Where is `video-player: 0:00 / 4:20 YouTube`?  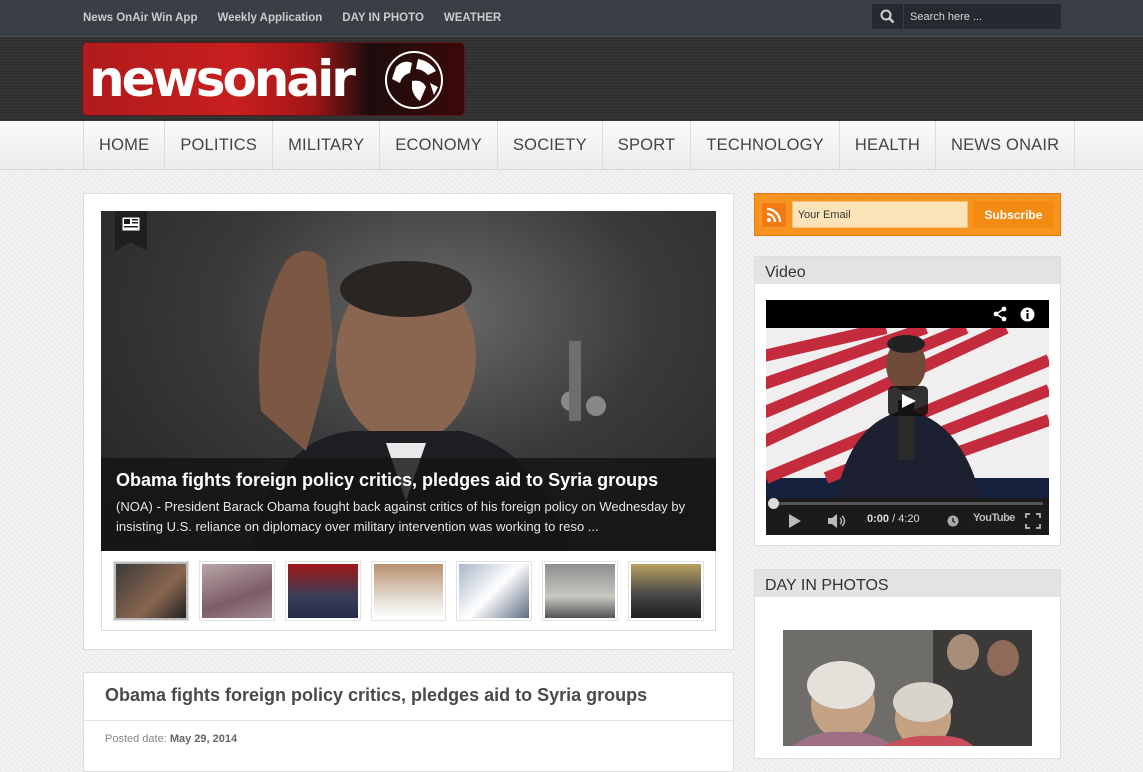
video-player: 0:00 / 4:20 YouTube is located at coordinates (907, 417).